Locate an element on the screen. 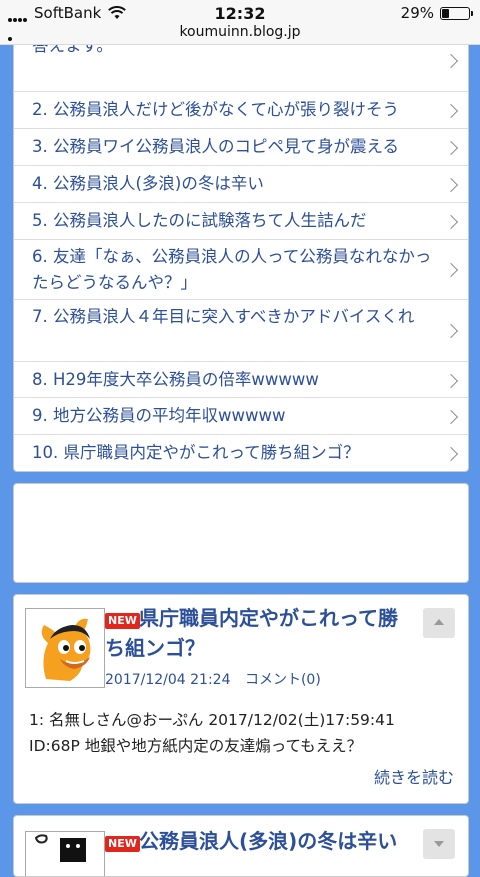 This screenshot has width=480, height=877. list-item: 8. H29年度大卒公務員の倍率wwwww is located at coordinates (241, 379).